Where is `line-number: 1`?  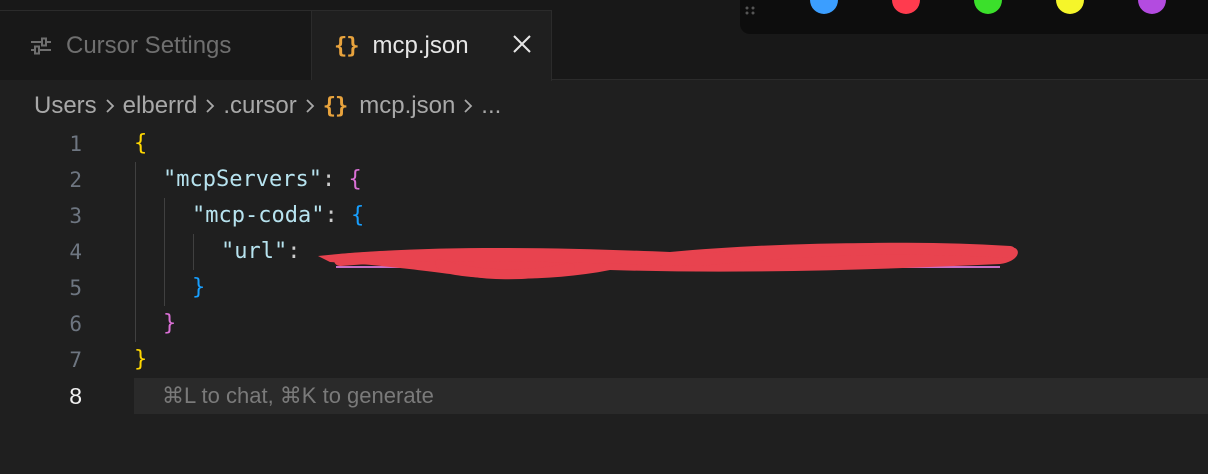
line-number: 1 is located at coordinates (75, 144).